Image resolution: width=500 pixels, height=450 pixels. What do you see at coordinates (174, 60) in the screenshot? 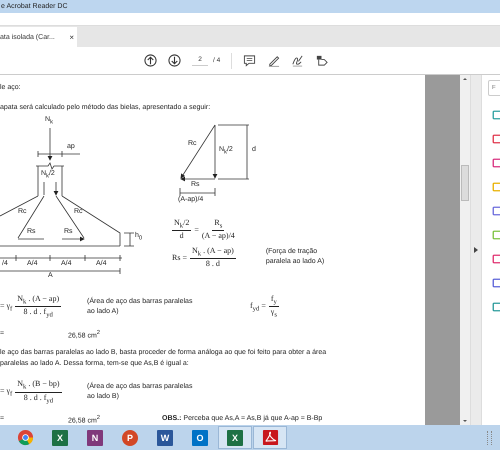
I see `next-page-icon` at bounding box center [174, 60].